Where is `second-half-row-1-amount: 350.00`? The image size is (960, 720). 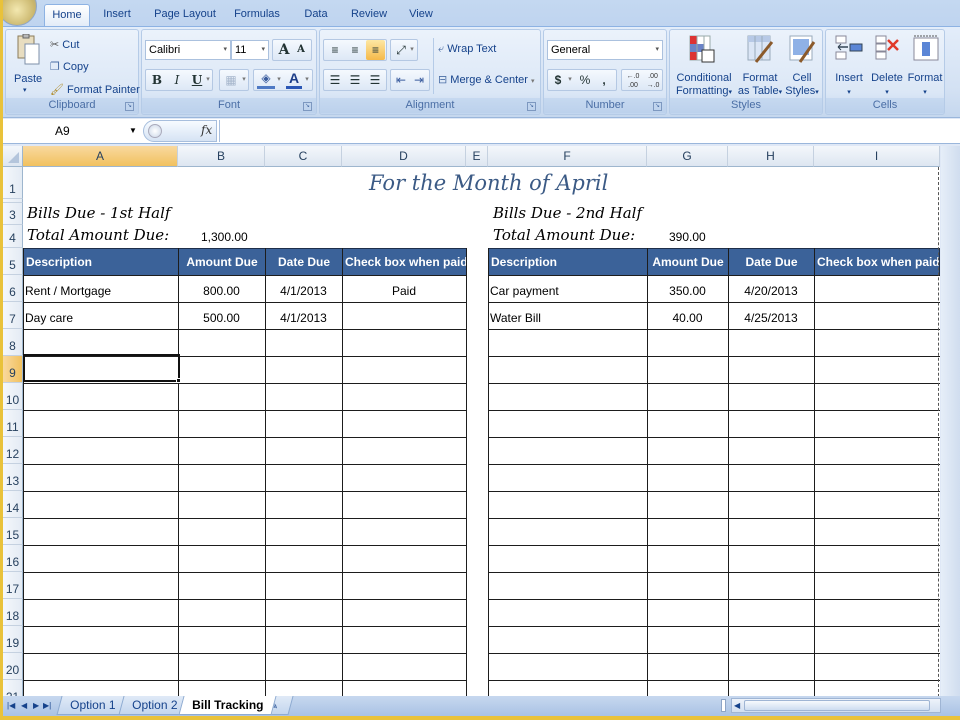 second-half-row-1-amount: 350.00 is located at coordinates (687, 291).